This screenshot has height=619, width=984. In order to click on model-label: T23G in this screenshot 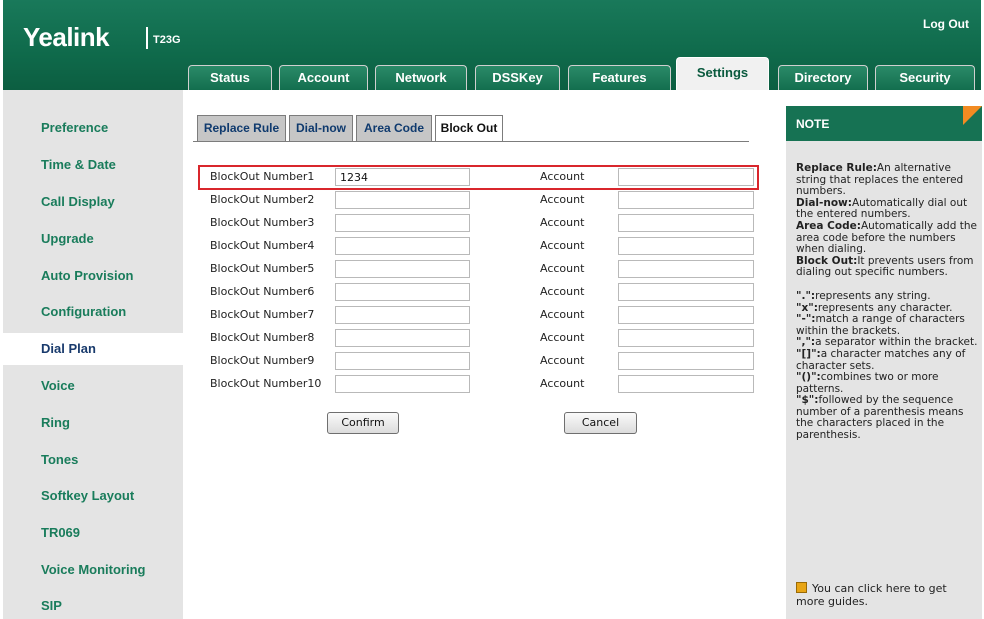, I will do `click(167, 40)`.